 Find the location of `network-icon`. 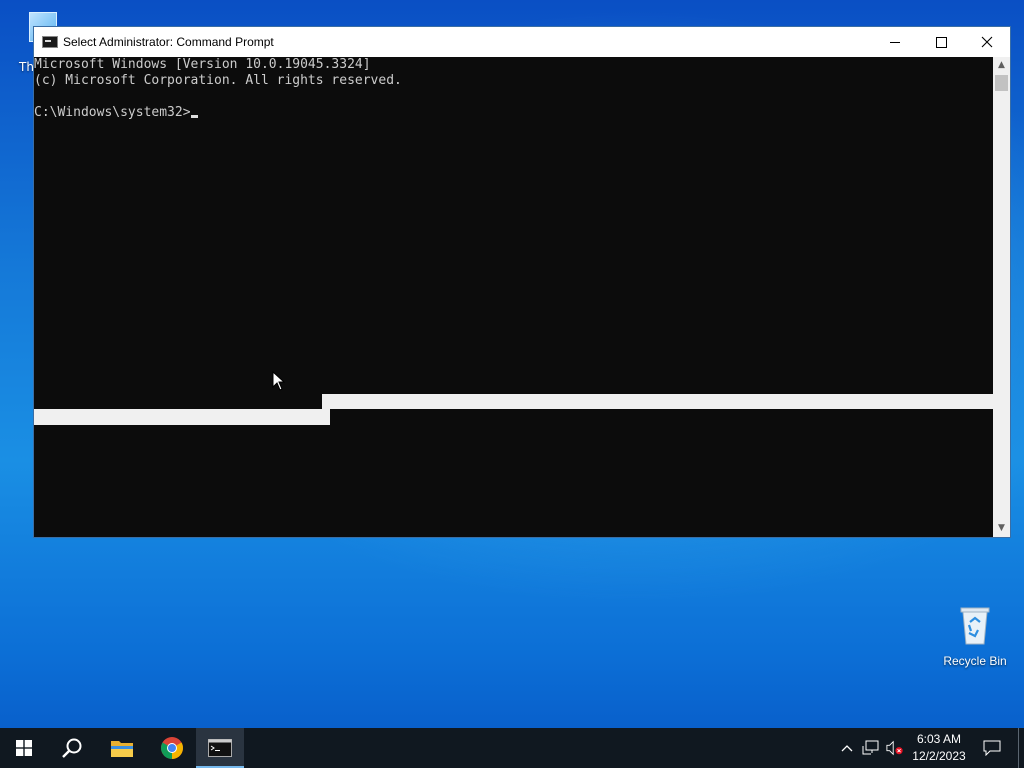

network-icon is located at coordinates (870, 747).